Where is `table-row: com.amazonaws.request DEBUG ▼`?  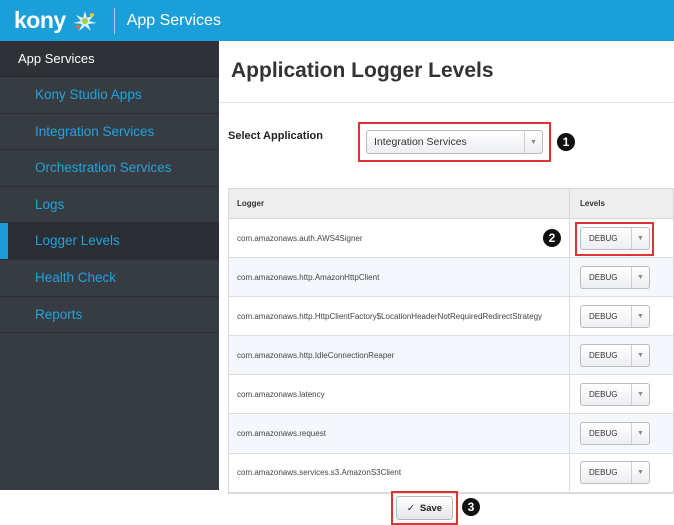
table-row: com.amazonaws.request DEBUG ▼ is located at coordinates (451, 434).